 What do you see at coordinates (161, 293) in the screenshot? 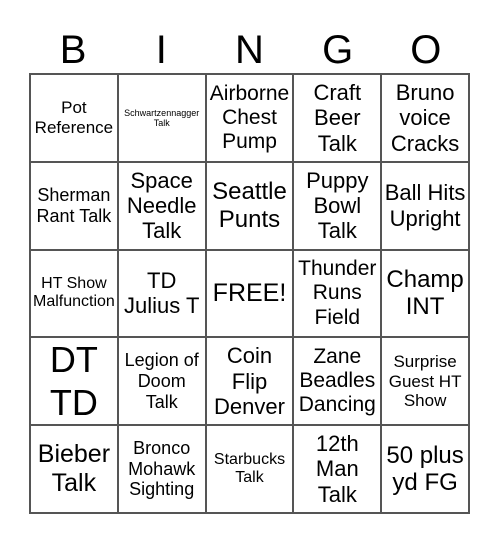
I see `bingo-cell: TD Julius T` at bounding box center [161, 293].